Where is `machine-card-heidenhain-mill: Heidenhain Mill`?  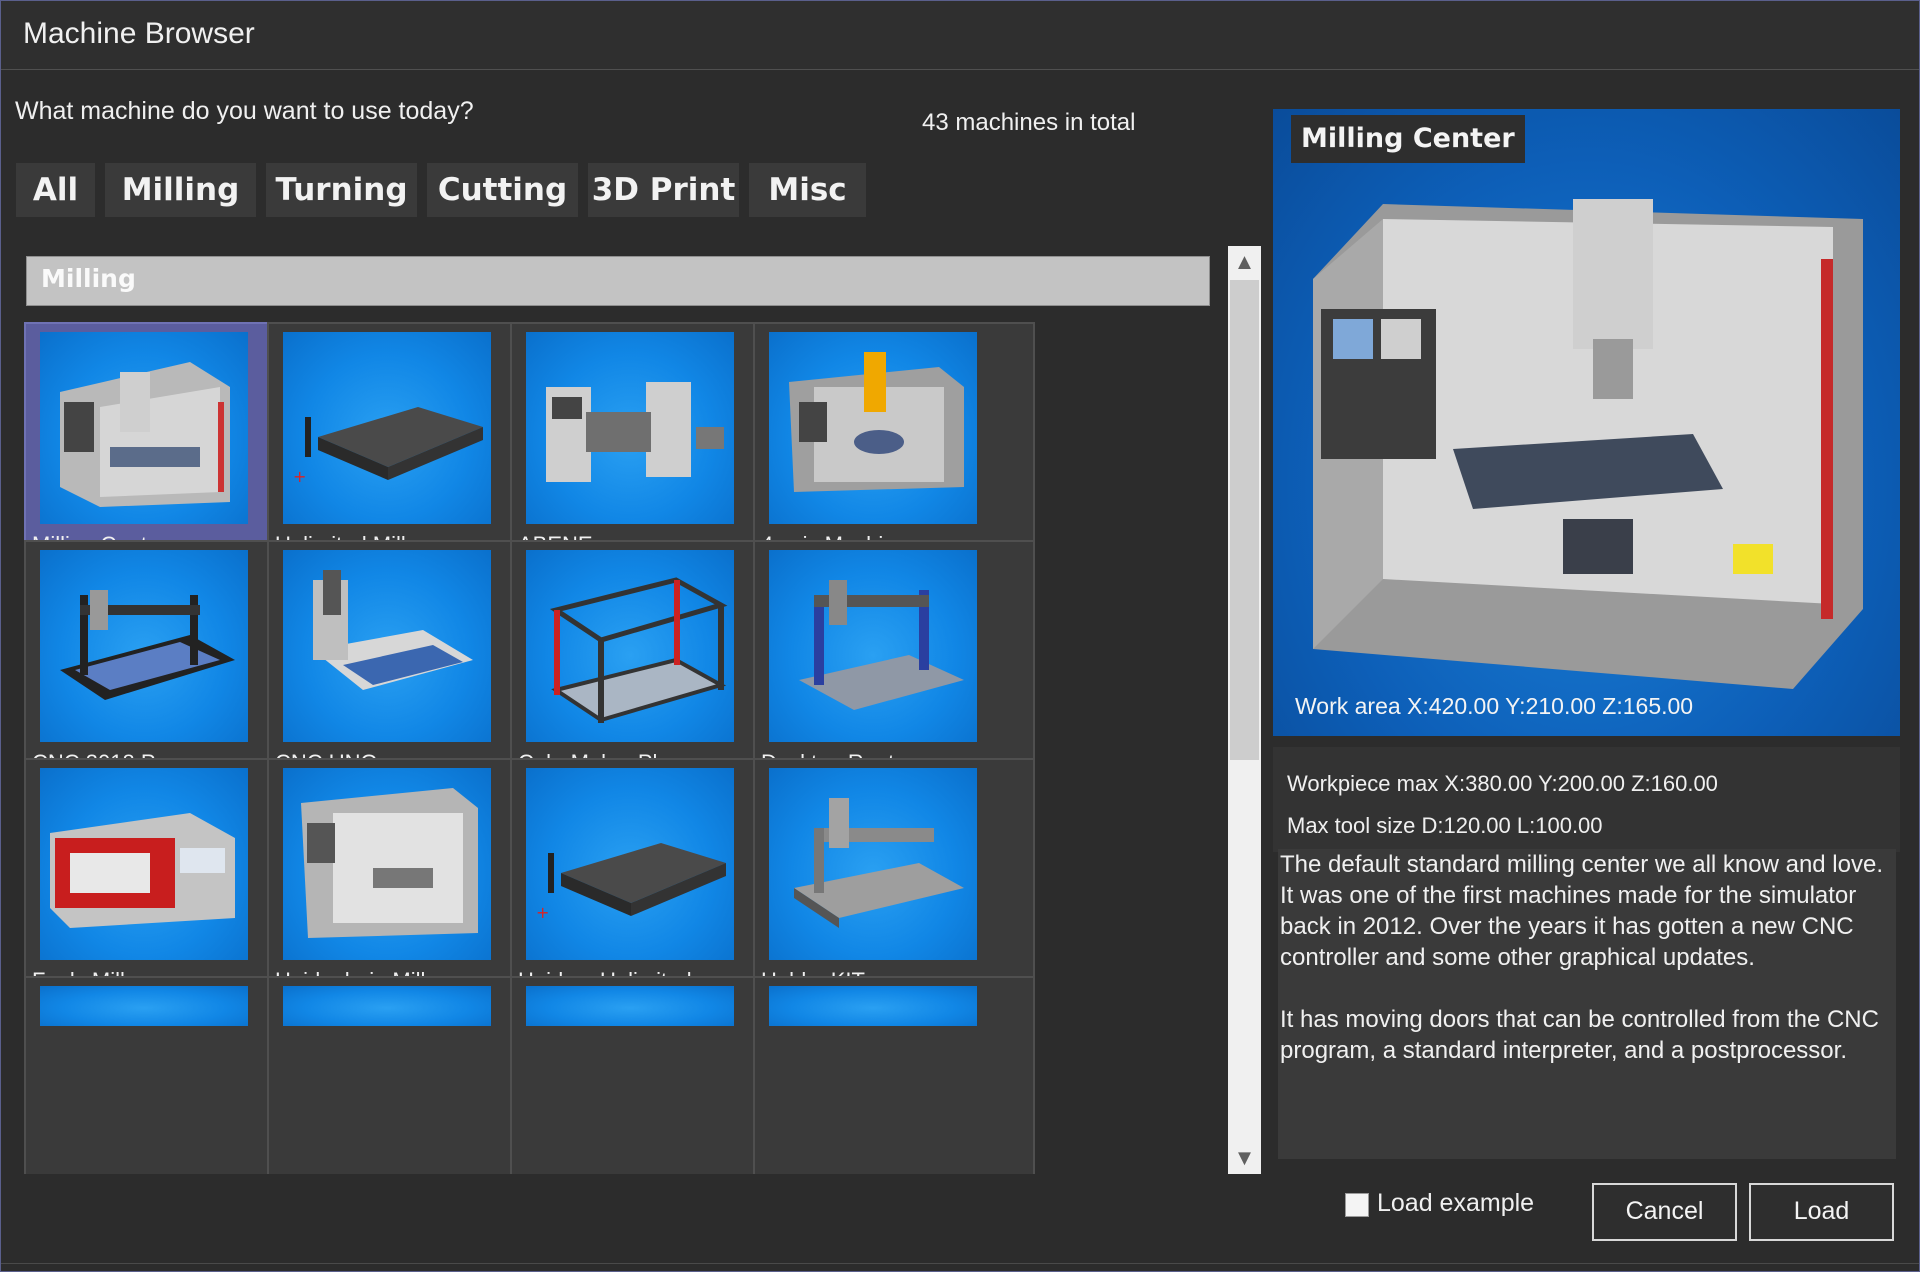
machine-card-heidenhain-mill: Heidenhain Mill is located at coordinates (408, 884).